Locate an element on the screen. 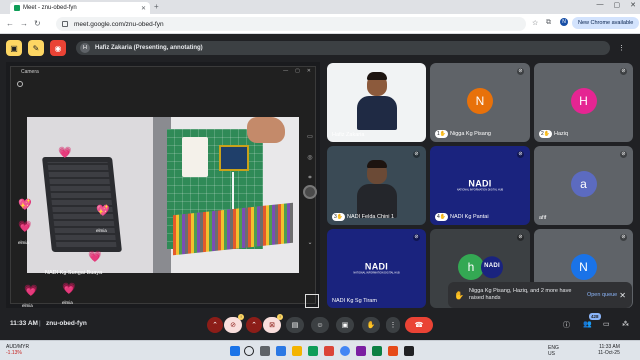  extensions-icon: ⧉ is located at coordinates (548, 23).